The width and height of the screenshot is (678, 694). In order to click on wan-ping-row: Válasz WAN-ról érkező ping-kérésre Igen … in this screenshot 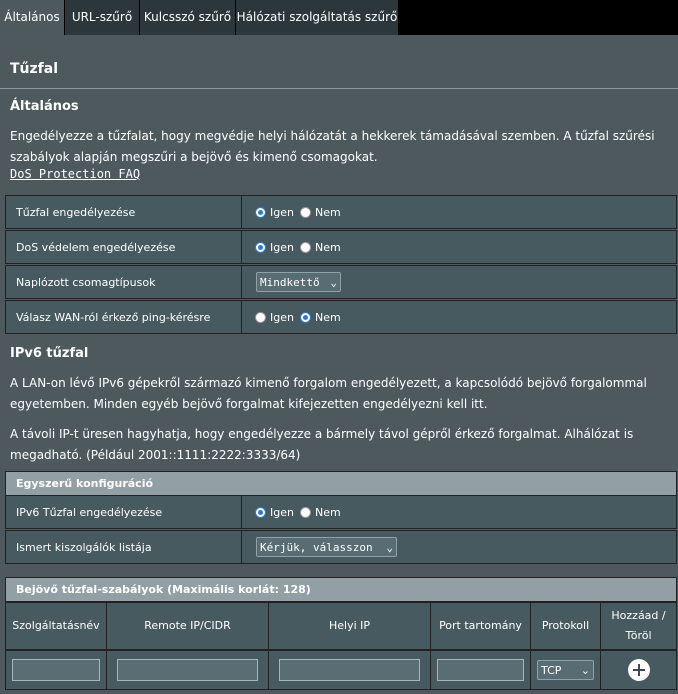, I will do `click(341, 317)`.